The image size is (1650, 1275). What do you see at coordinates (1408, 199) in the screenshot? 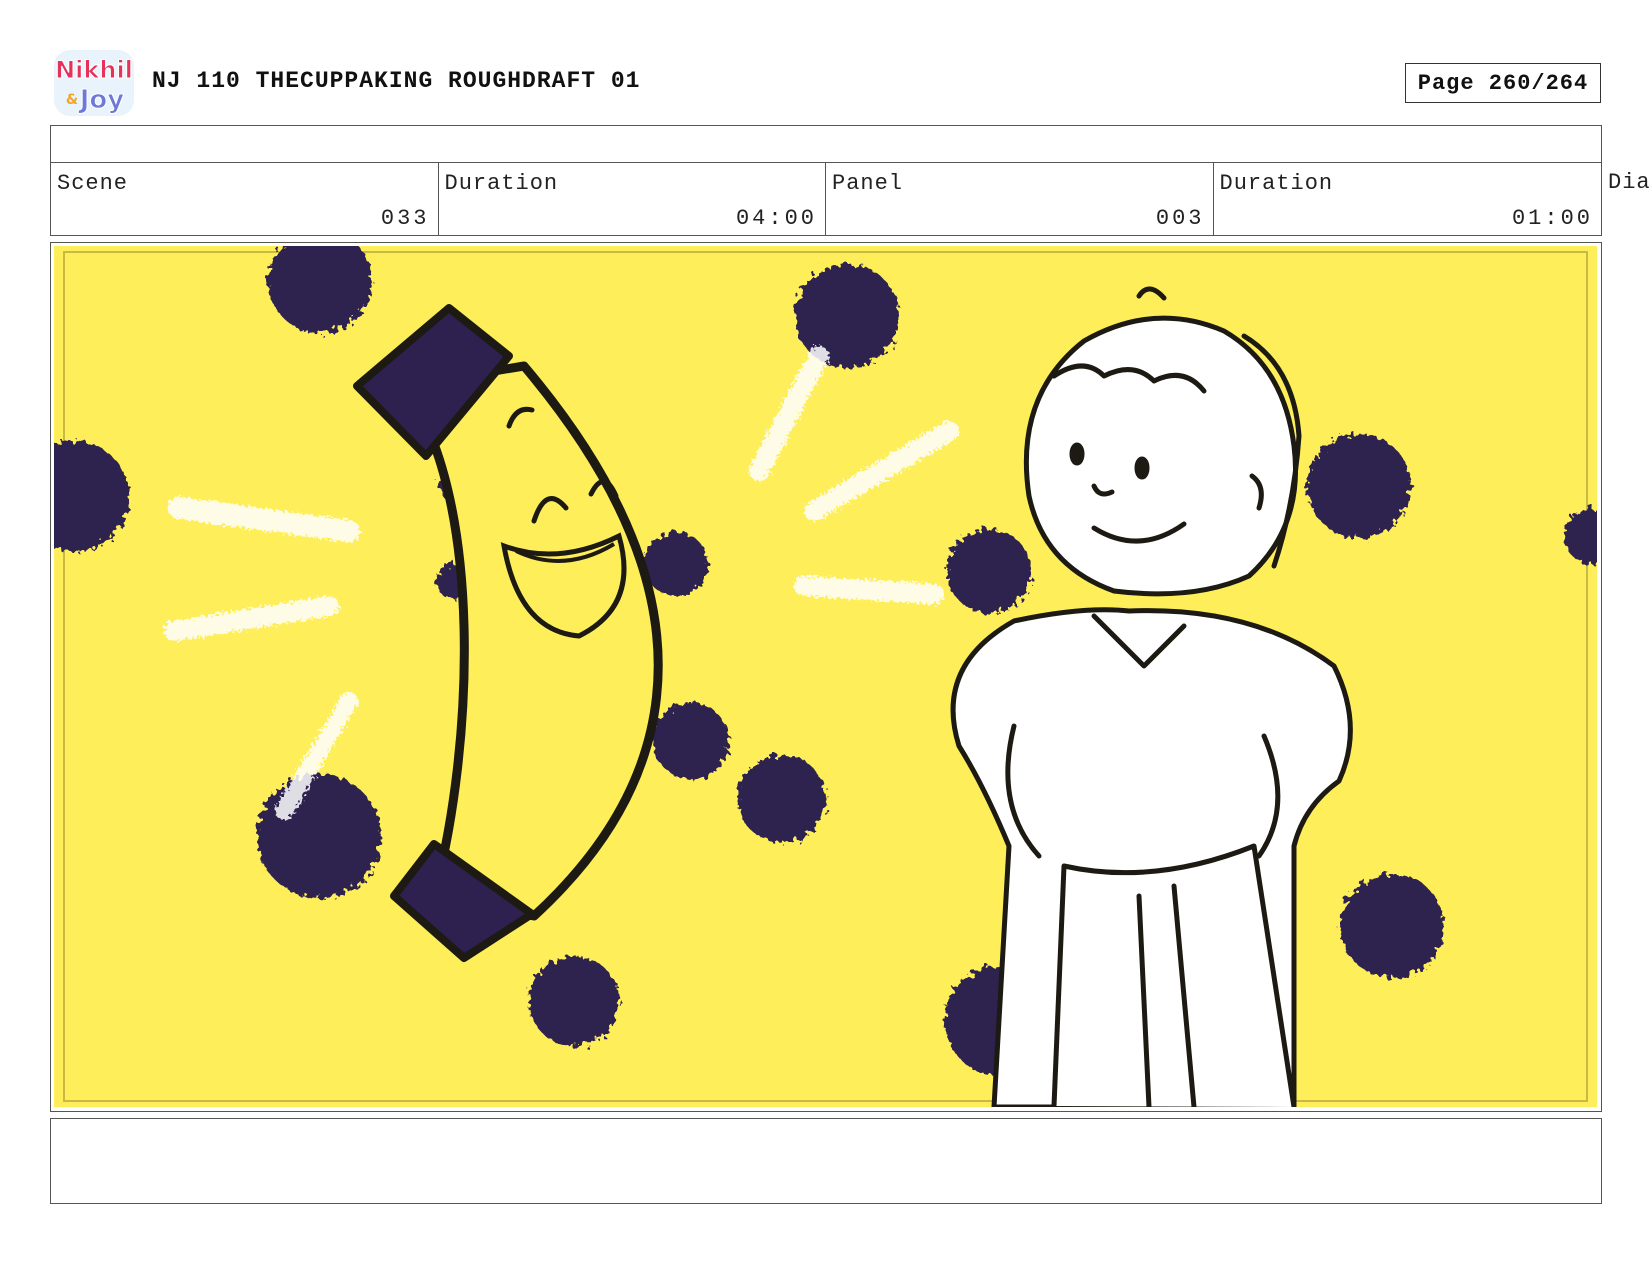
I see `panel-duration-cell: Duration 01:00` at bounding box center [1408, 199].